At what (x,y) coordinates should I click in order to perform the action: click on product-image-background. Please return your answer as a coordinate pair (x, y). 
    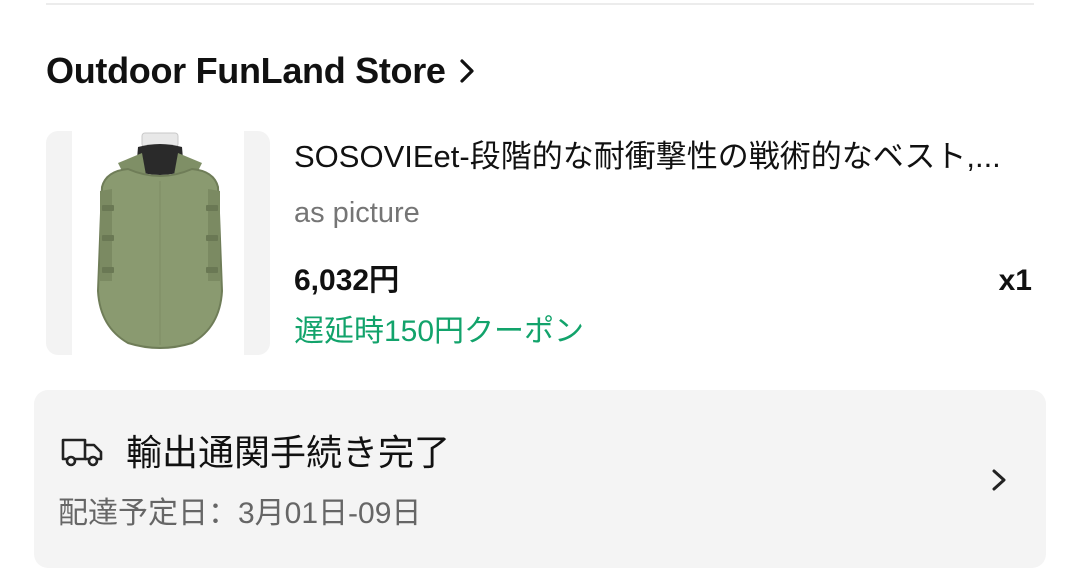
    Looking at the image, I should click on (158, 243).